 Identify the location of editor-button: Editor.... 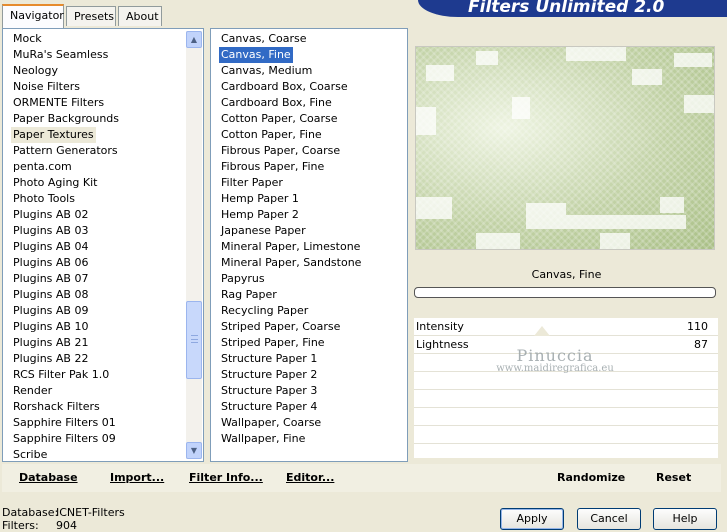
(310, 477).